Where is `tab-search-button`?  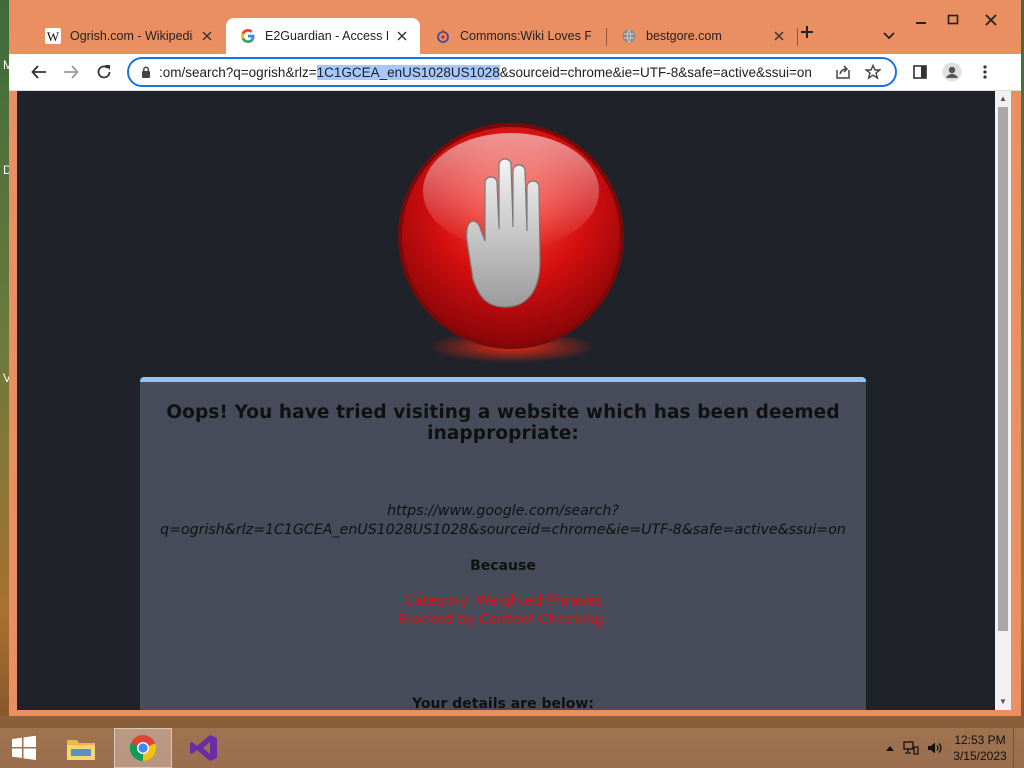 tab-search-button is located at coordinates (889, 36).